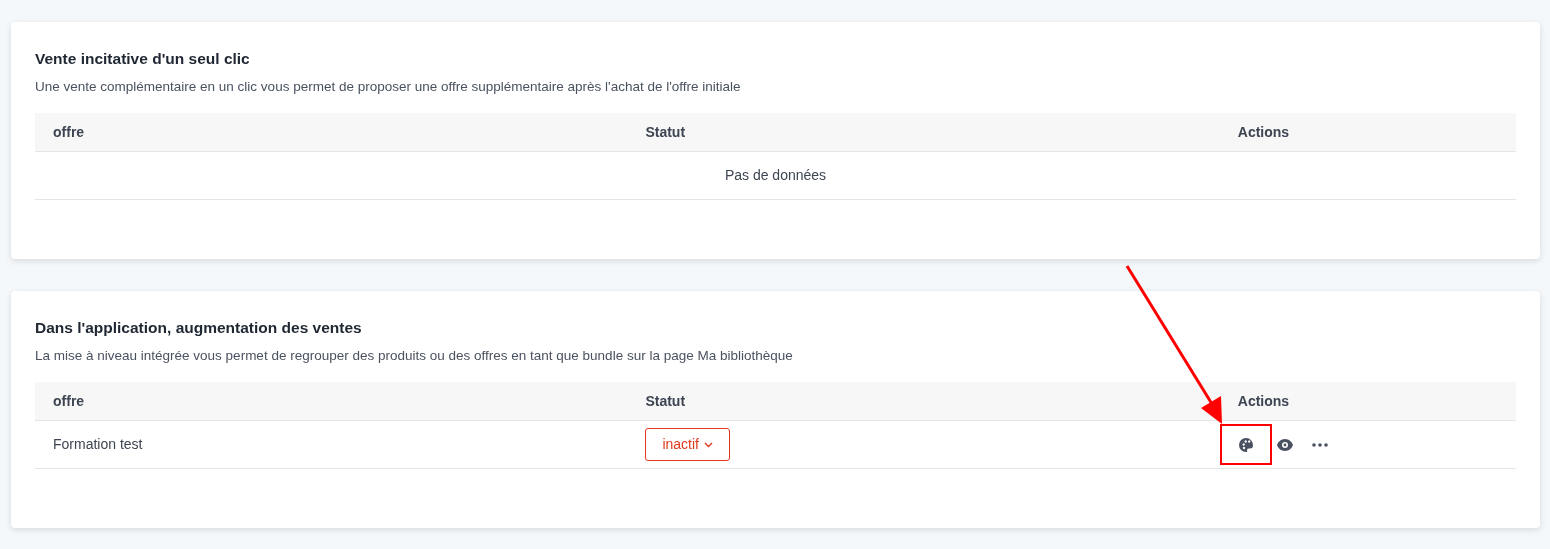 This screenshot has height=549, width=1550. Describe the element at coordinates (199, 328) in the screenshot. I see `section-title: Dans l'application, augmentation des ventes` at that location.